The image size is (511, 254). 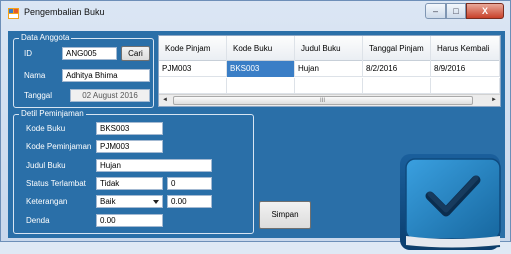 What do you see at coordinates (45, 38) in the screenshot?
I see `data-anggota-title: Data Anggota` at bounding box center [45, 38].